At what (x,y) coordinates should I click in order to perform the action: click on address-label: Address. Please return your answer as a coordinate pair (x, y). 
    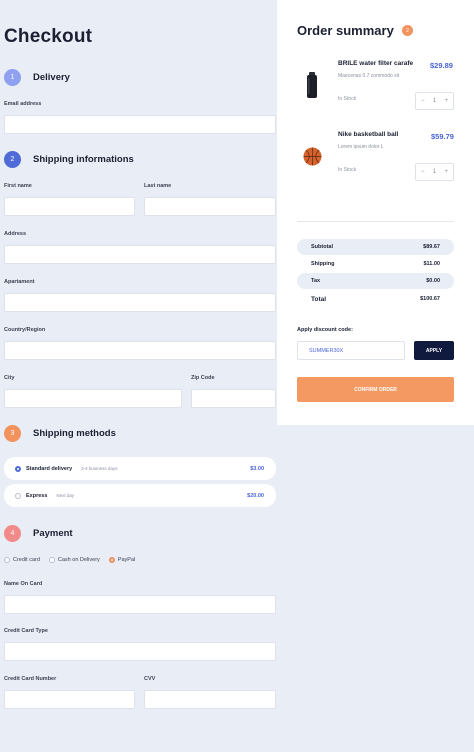
    Looking at the image, I should click on (15, 234).